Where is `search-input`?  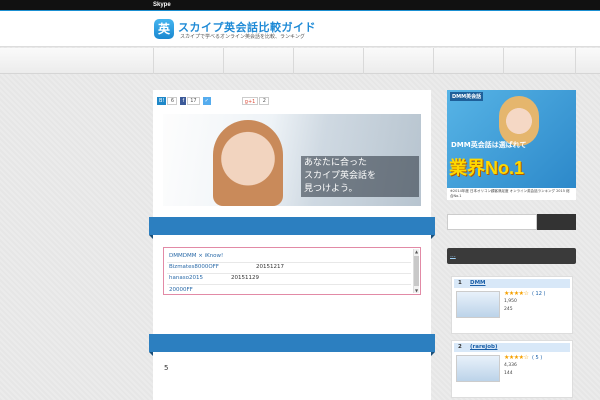 search-input is located at coordinates (492, 222).